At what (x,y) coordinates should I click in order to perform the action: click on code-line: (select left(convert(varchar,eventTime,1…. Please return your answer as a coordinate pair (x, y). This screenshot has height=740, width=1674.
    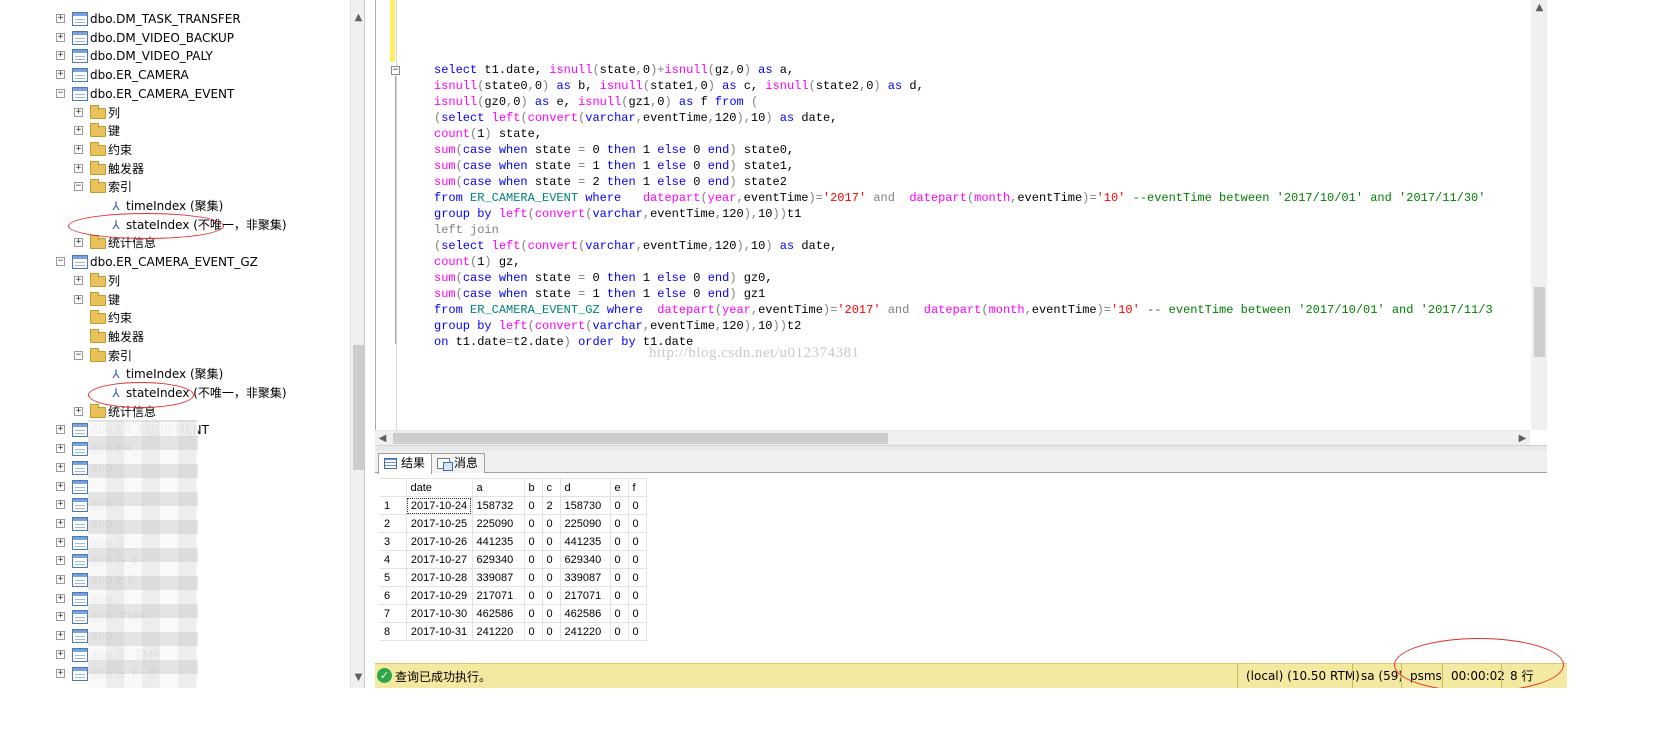
    Looking at the image, I should click on (963, 118).